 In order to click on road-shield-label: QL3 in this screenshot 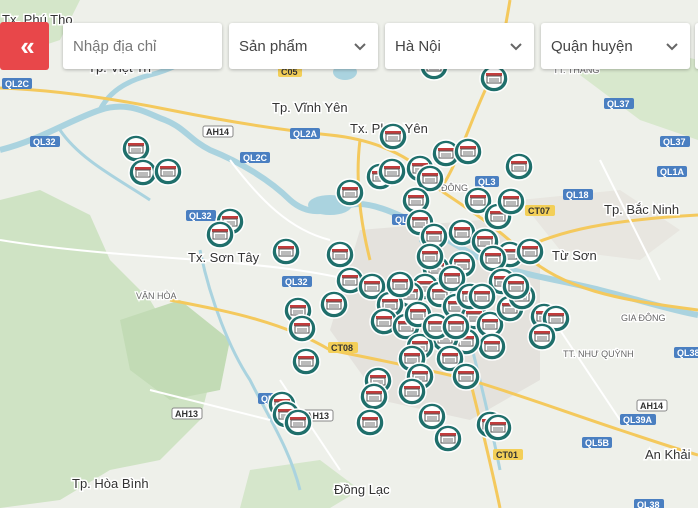, I will do `click(487, 182)`.